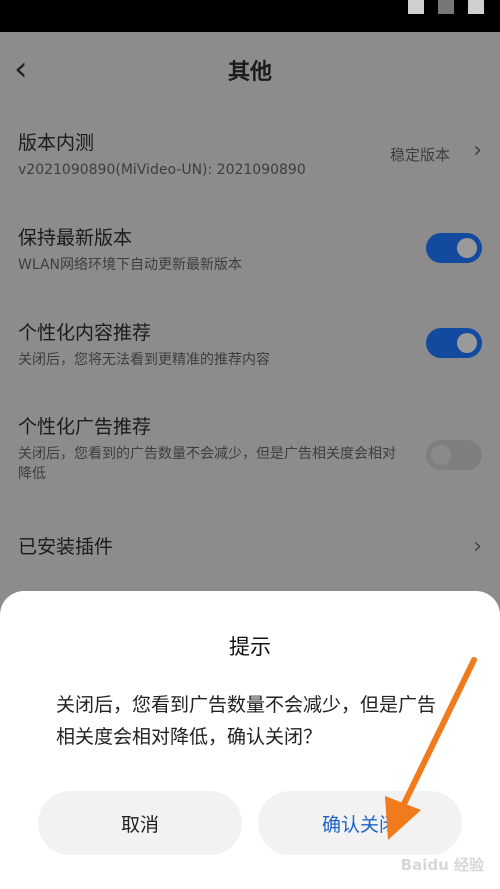 This screenshot has height=889, width=500. What do you see at coordinates (438, 734) in the screenshot?
I see `annotation-arrow-shaft` at bounding box center [438, 734].